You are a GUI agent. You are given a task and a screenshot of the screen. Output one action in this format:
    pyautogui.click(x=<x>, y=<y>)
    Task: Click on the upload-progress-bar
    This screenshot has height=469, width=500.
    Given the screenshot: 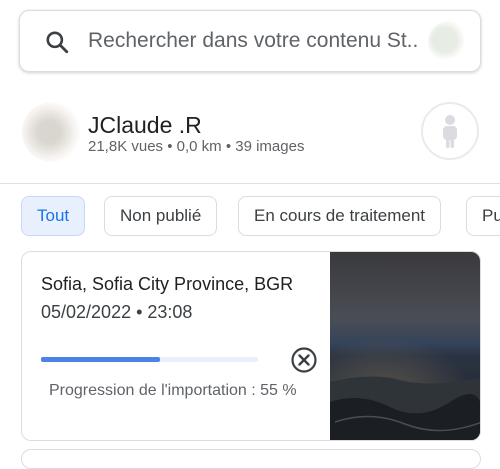 What is the action you would take?
    pyautogui.click(x=149, y=359)
    